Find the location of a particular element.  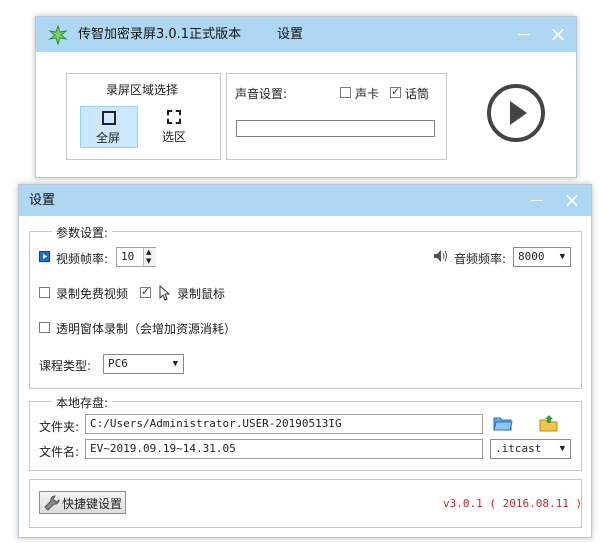

transparent-checkbox is located at coordinates (44, 327).